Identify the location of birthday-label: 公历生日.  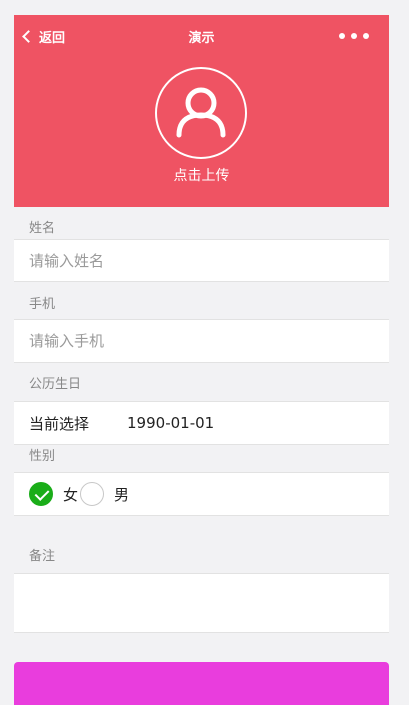
(201, 385).